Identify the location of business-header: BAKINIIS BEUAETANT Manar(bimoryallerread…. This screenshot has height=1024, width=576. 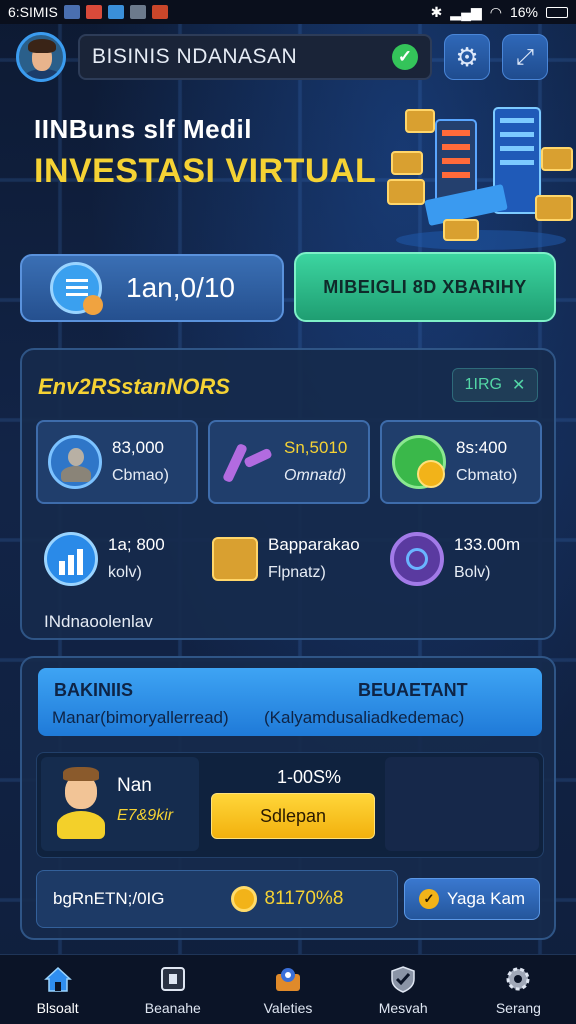
(290, 702).